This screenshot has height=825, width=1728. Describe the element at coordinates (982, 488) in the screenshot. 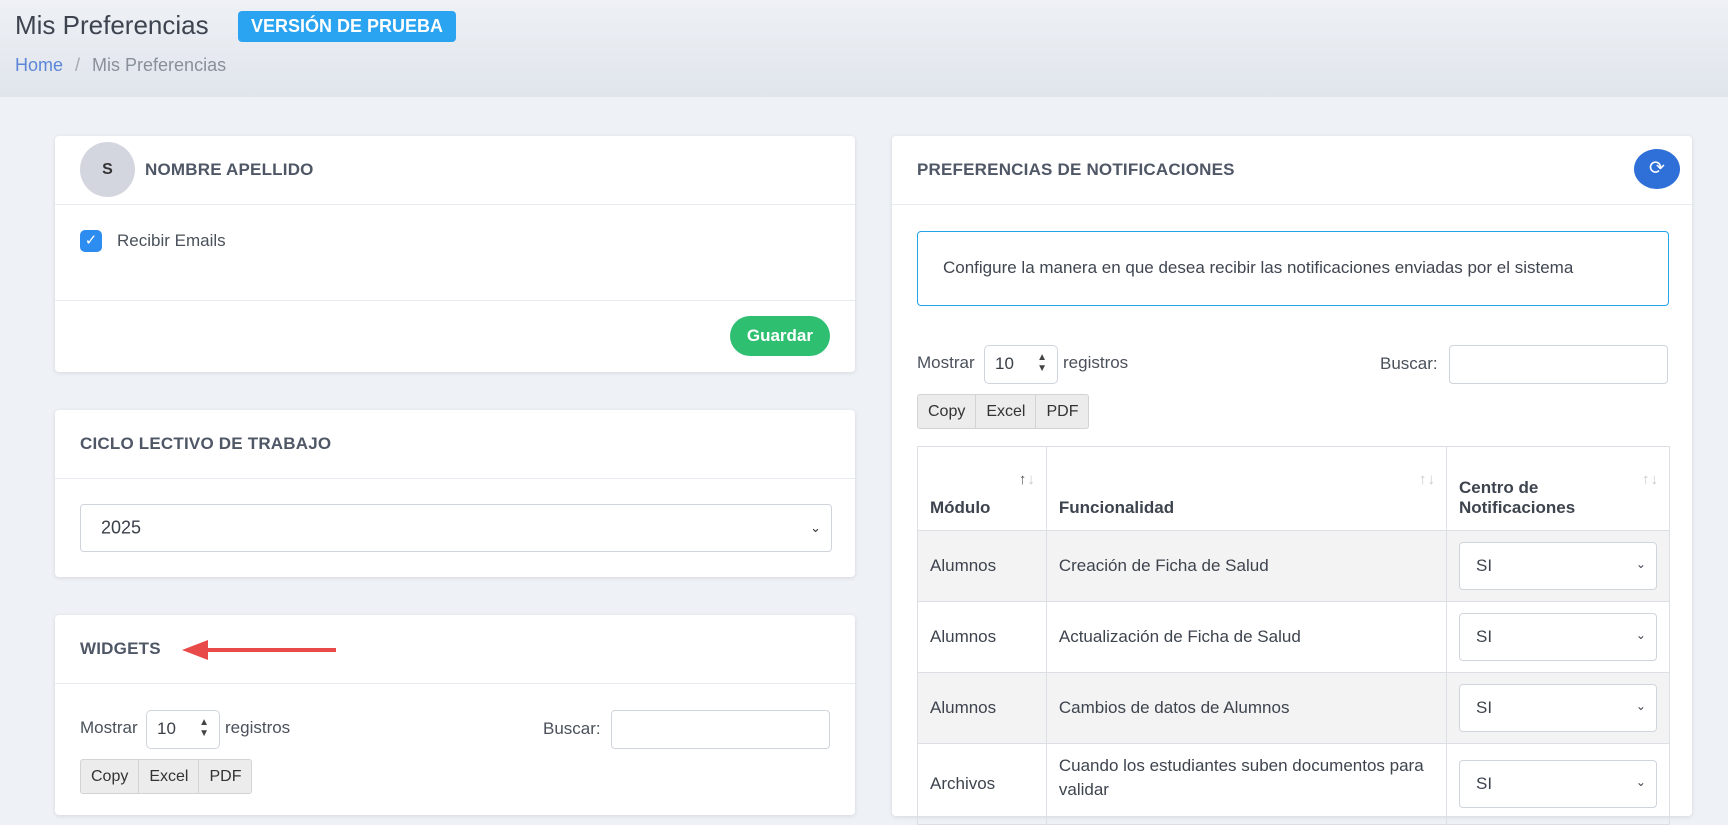

I see `column-header-modulo: Módulo ↑↓` at that location.